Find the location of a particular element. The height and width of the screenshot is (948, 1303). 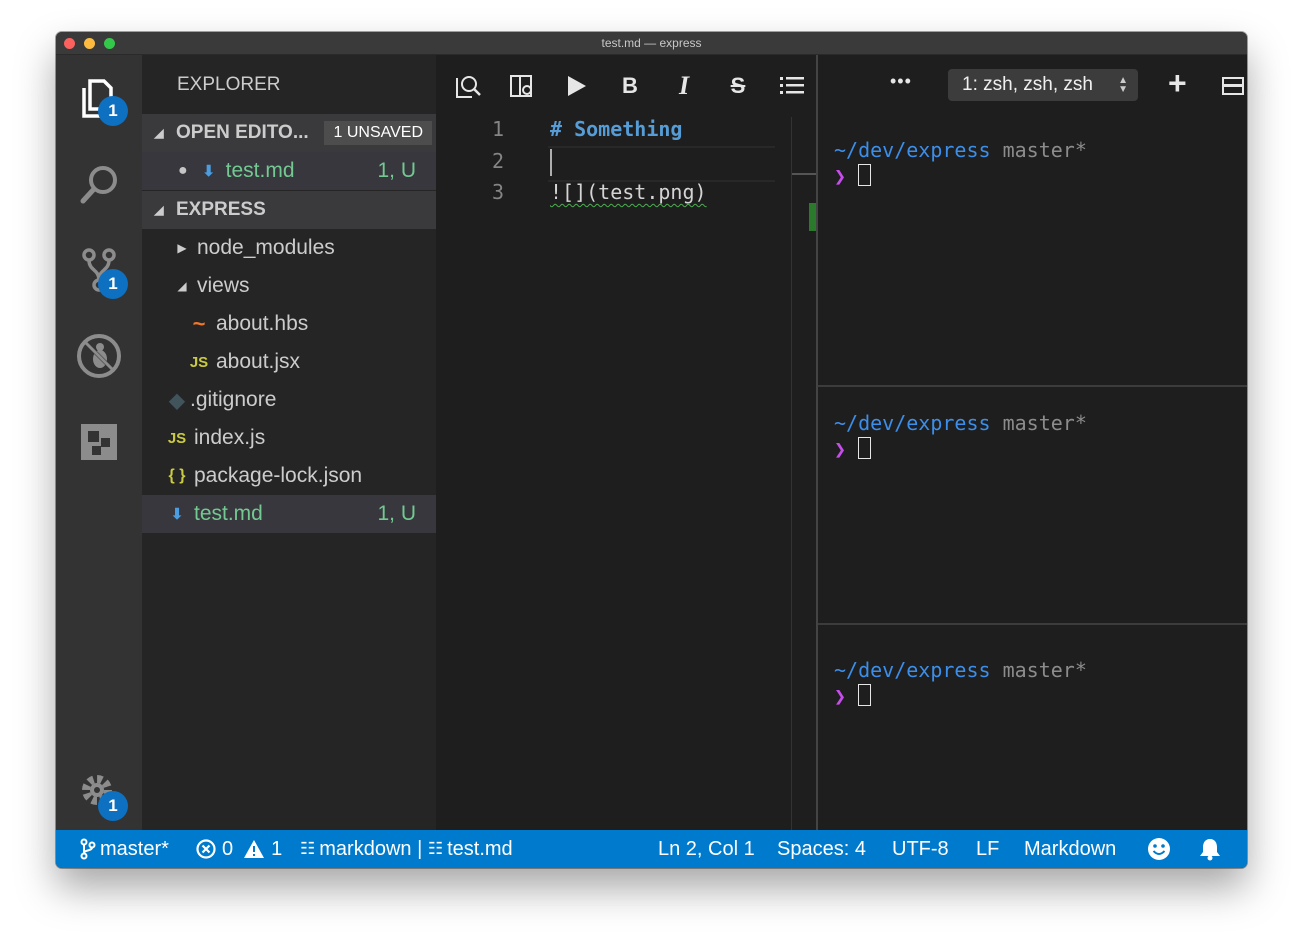

current-line-highlight is located at coordinates (661, 164).